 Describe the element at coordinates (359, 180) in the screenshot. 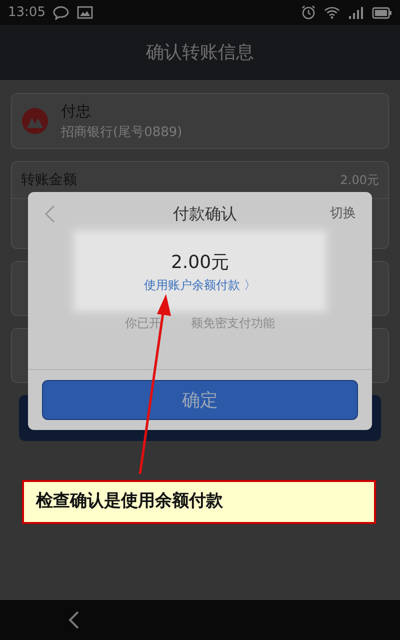

I see `amount-value: 2.00元` at that location.